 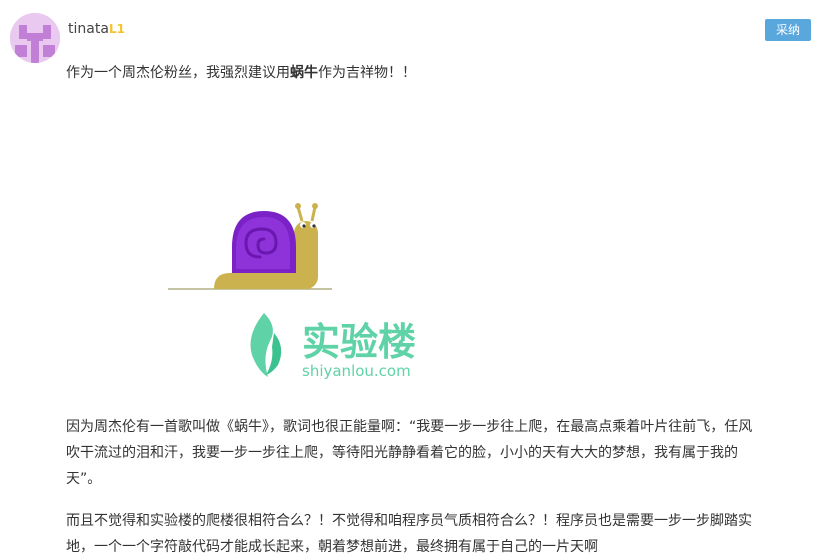 I want to click on logo-chinese-text: 实验楼, so click(x=359, y=342).